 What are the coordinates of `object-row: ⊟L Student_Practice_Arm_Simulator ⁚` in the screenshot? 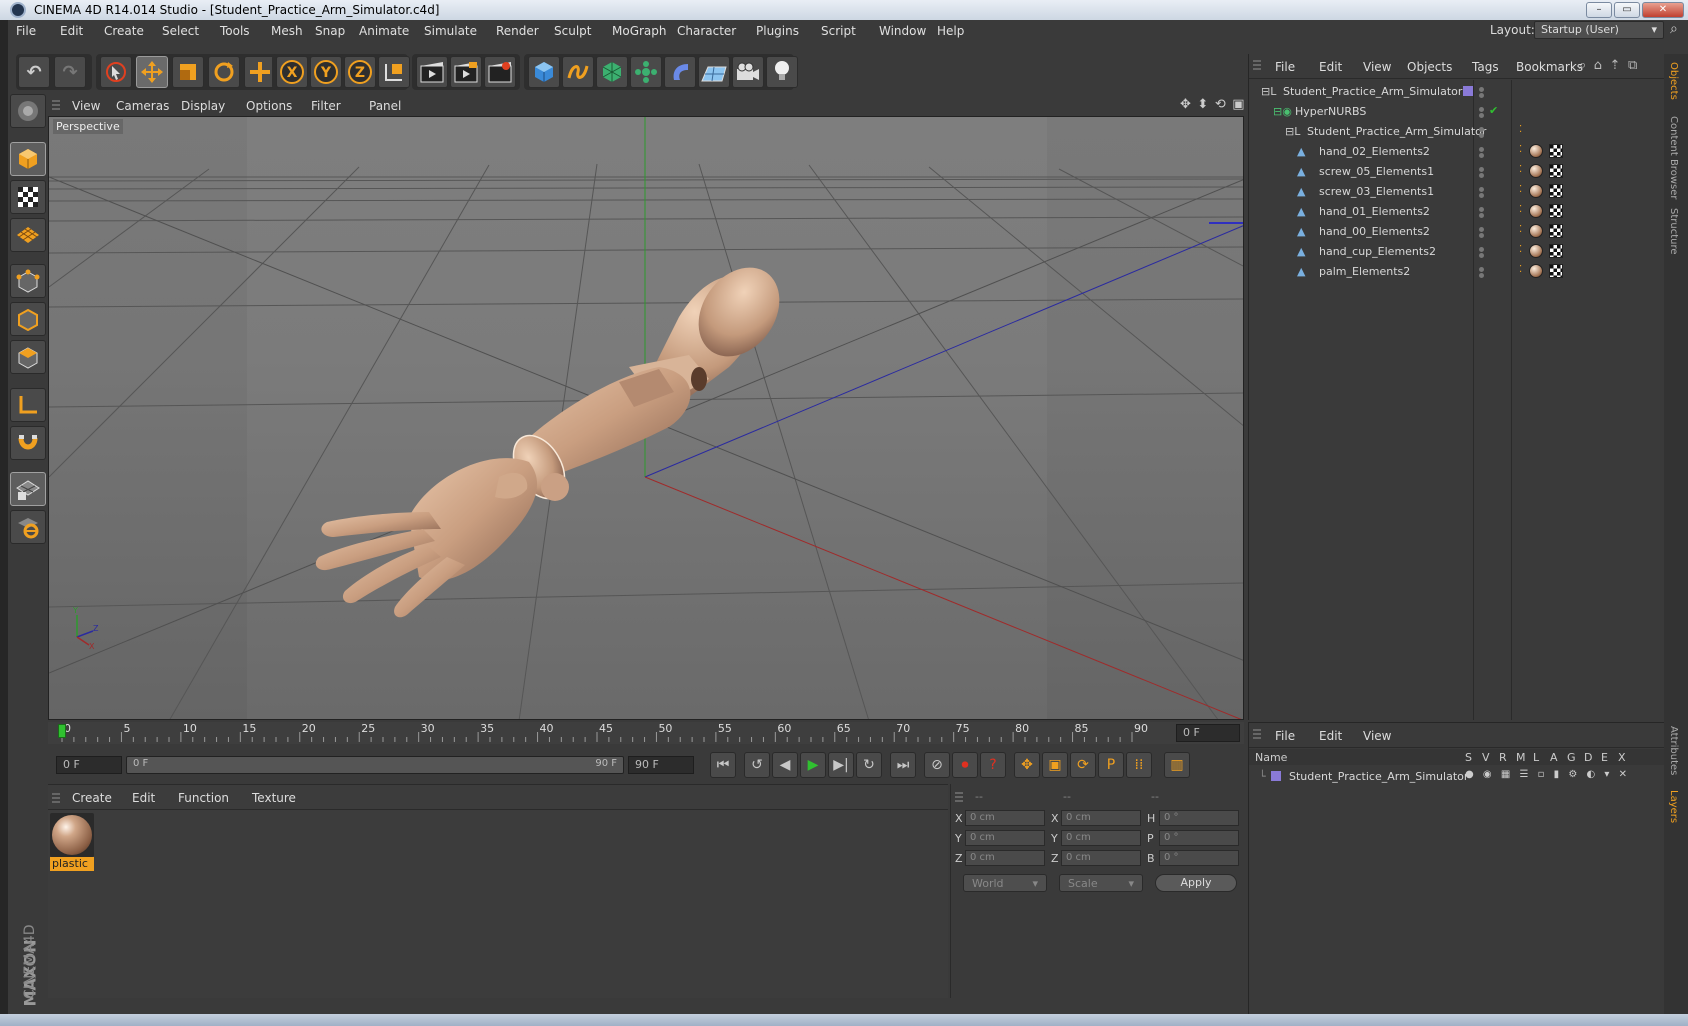 It's located at (1457, 132).